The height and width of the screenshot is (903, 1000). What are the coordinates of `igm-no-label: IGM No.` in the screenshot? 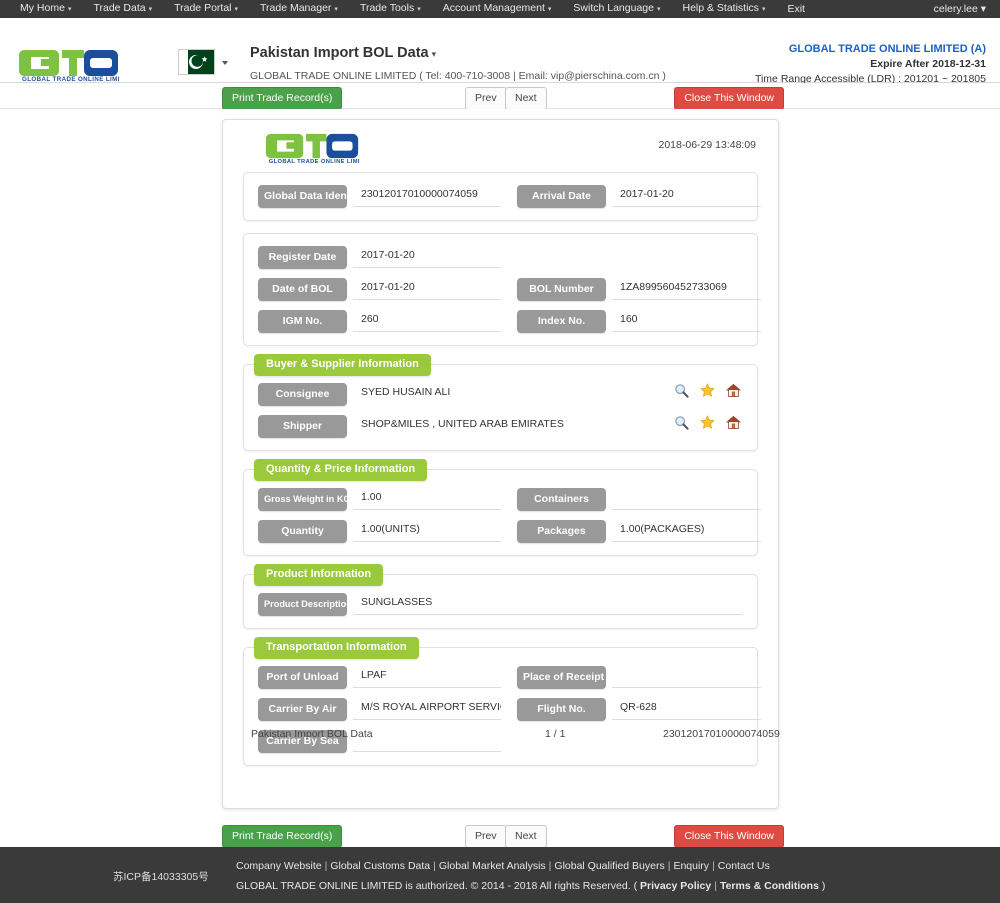 It's located at (302, 321).